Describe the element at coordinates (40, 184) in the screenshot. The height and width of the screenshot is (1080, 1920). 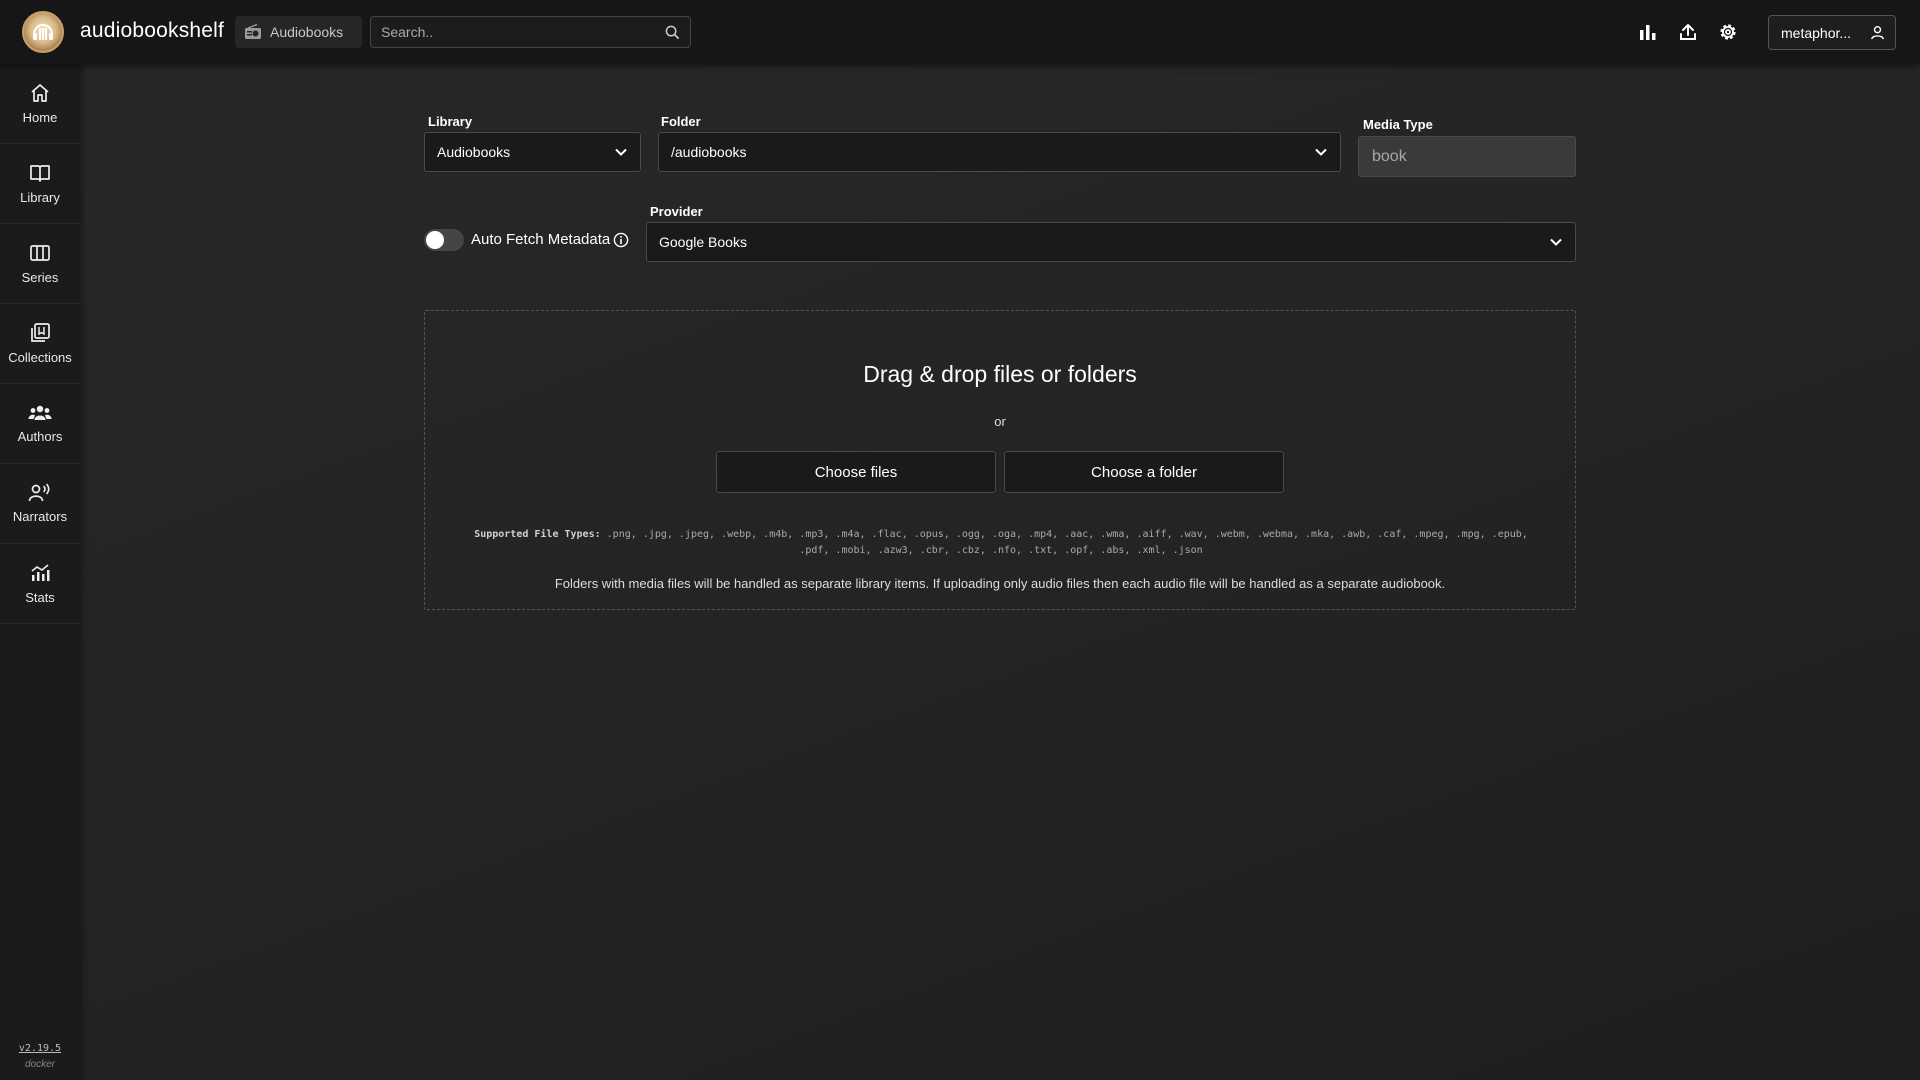
I see `sidebar-item-library: Library` at that location.